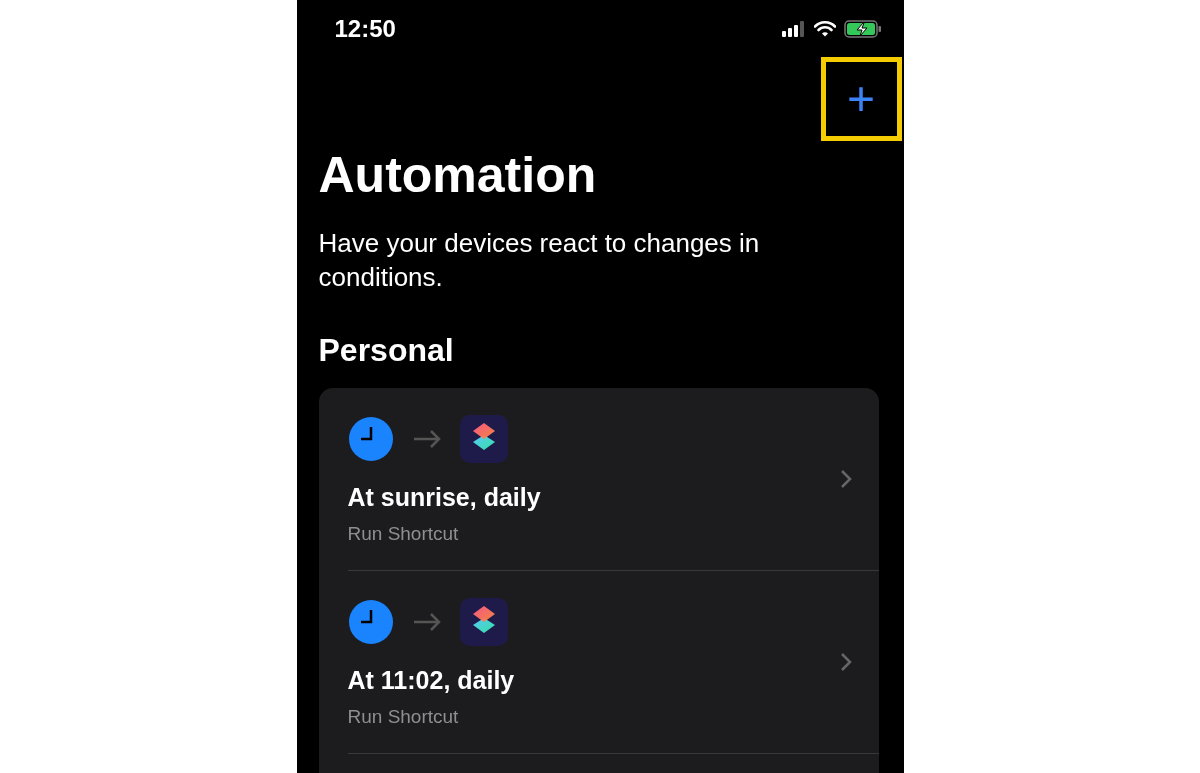  Describe the element at coordinates (365, 28) in the screenshot. I see `status-time: 12:50` at that location.